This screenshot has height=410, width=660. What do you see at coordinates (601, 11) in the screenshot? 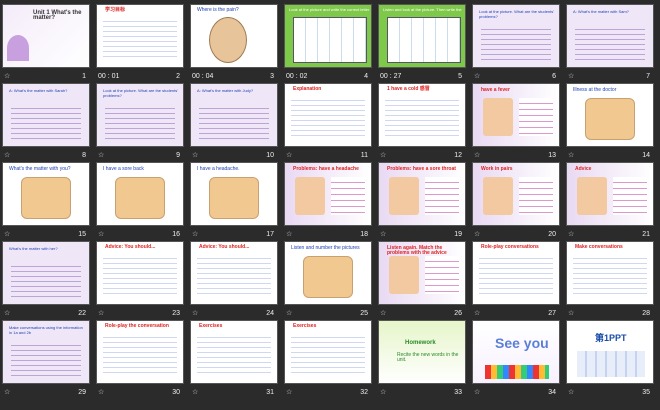
I see `slide-text: A: What's the matter with Sam?` at bounding box center [601, 11].